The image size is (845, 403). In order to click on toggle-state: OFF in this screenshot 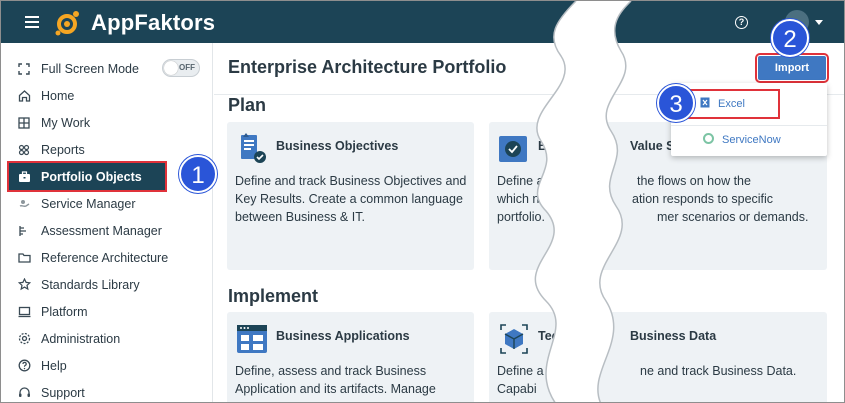, I will do `click(187, 67)`.